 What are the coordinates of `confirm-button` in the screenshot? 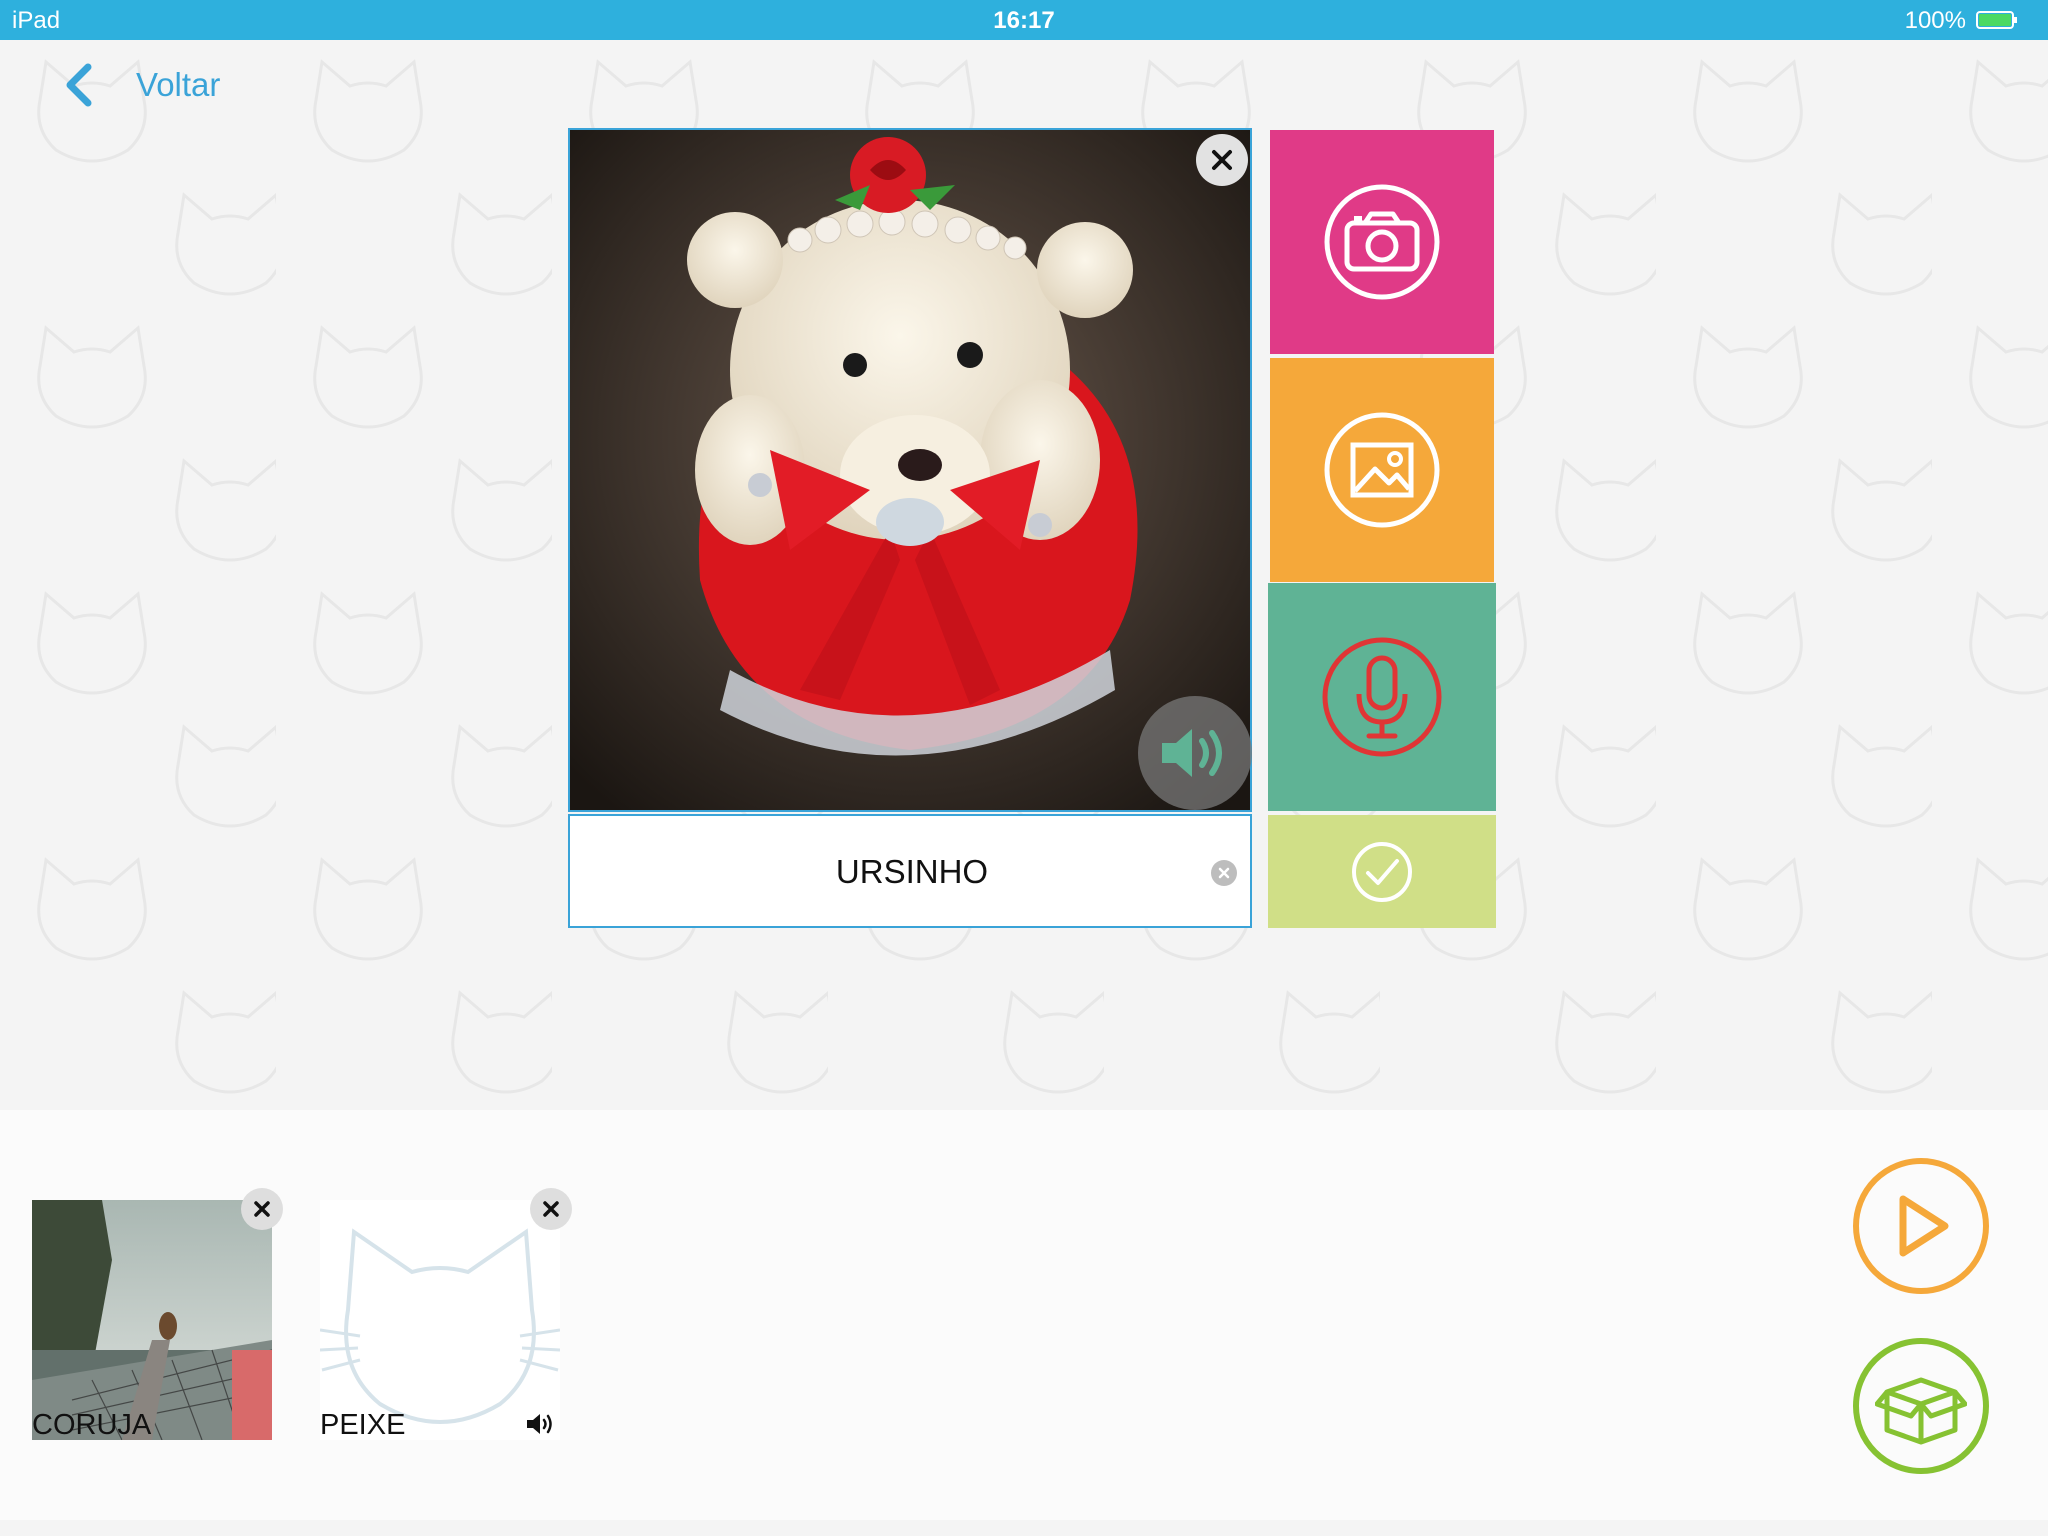 It's located at (1382, 871).